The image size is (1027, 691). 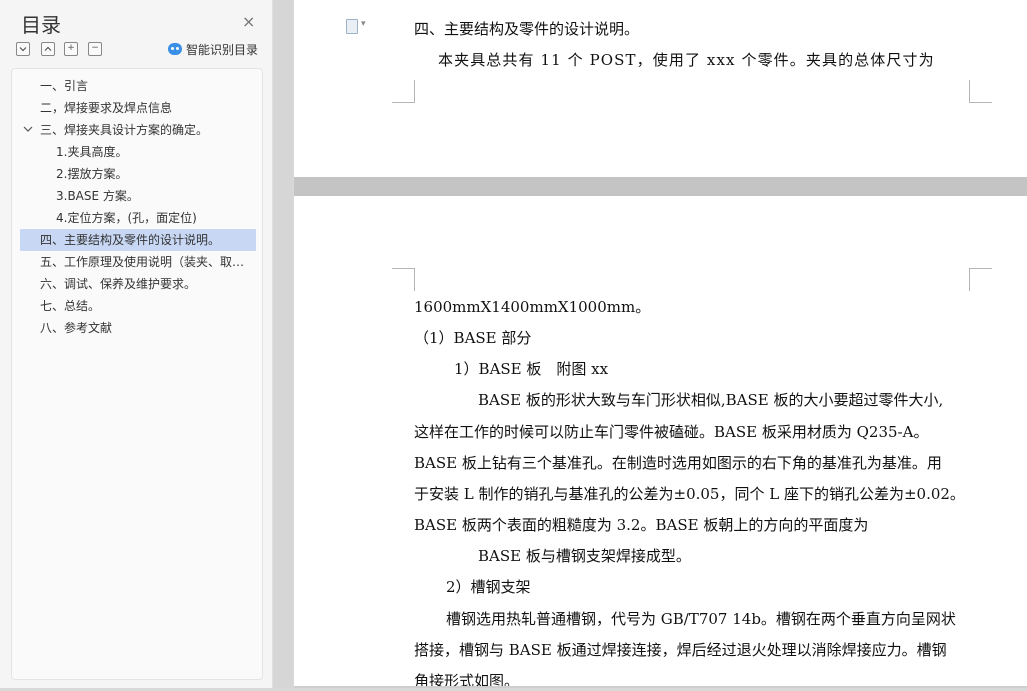 I want to click on toc-item: 3.BASE 方案。, so click(x=138, y=196).